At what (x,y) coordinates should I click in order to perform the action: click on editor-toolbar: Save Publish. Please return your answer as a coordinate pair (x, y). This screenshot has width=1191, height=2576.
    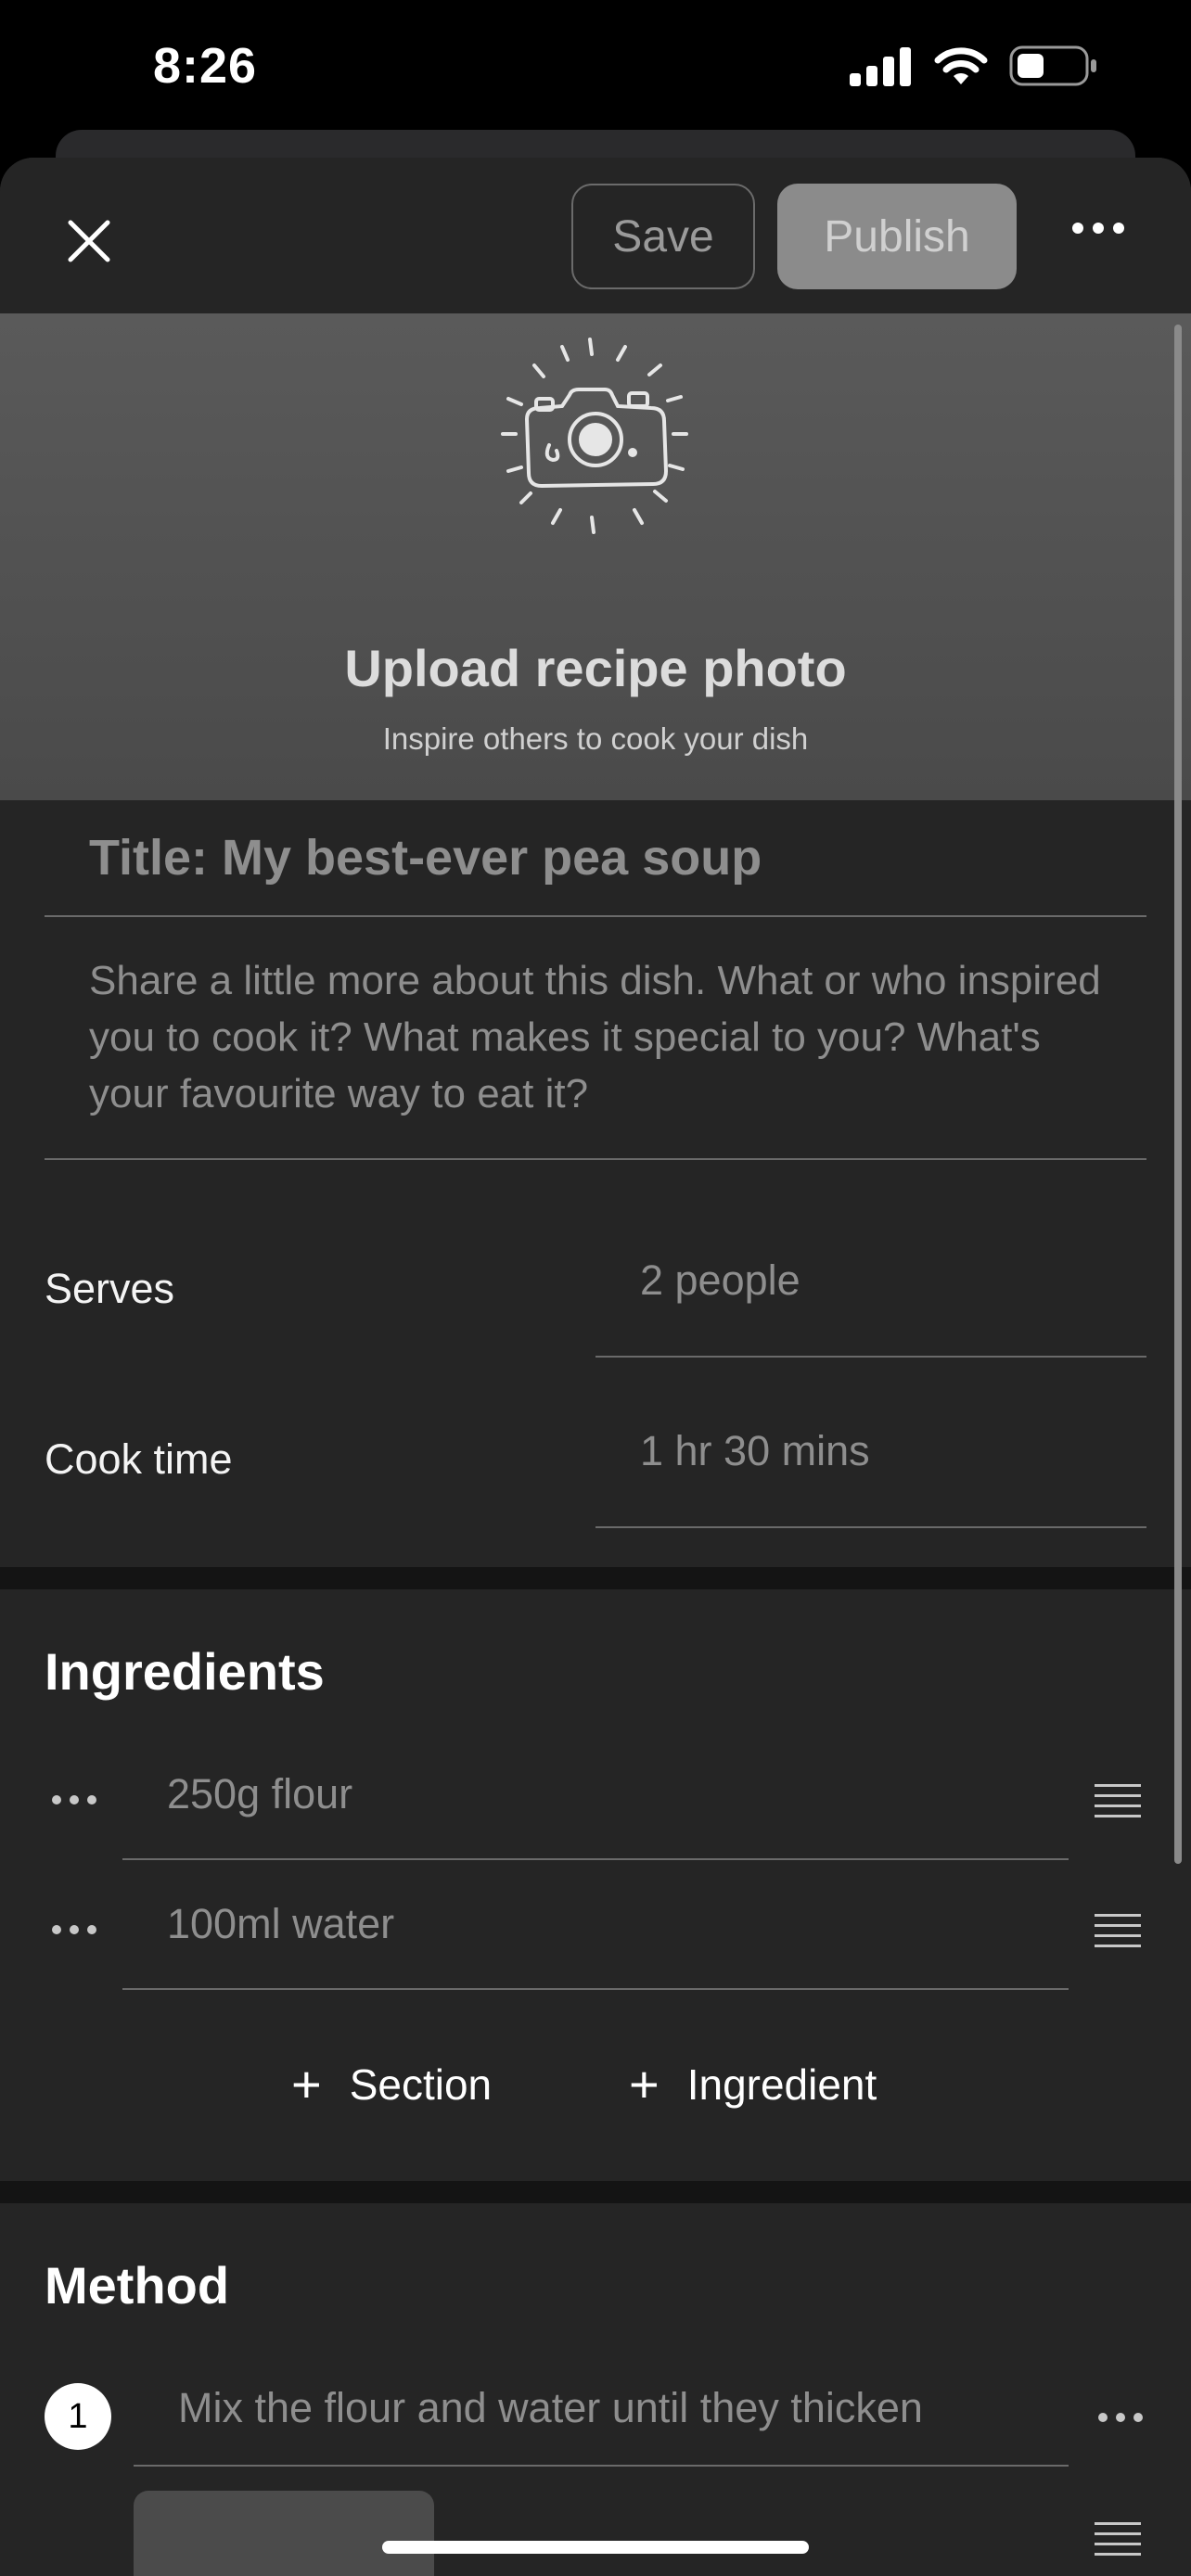
    Looking at the image, I should click on (595, 235).